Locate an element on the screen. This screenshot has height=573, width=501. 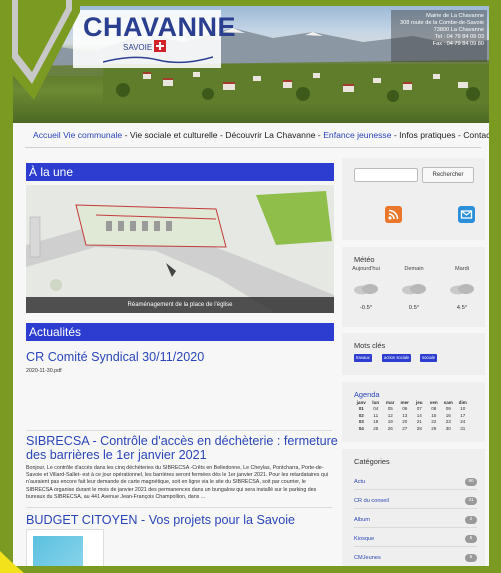
category-count-badge: 31 is located at coordinates (471, 501).